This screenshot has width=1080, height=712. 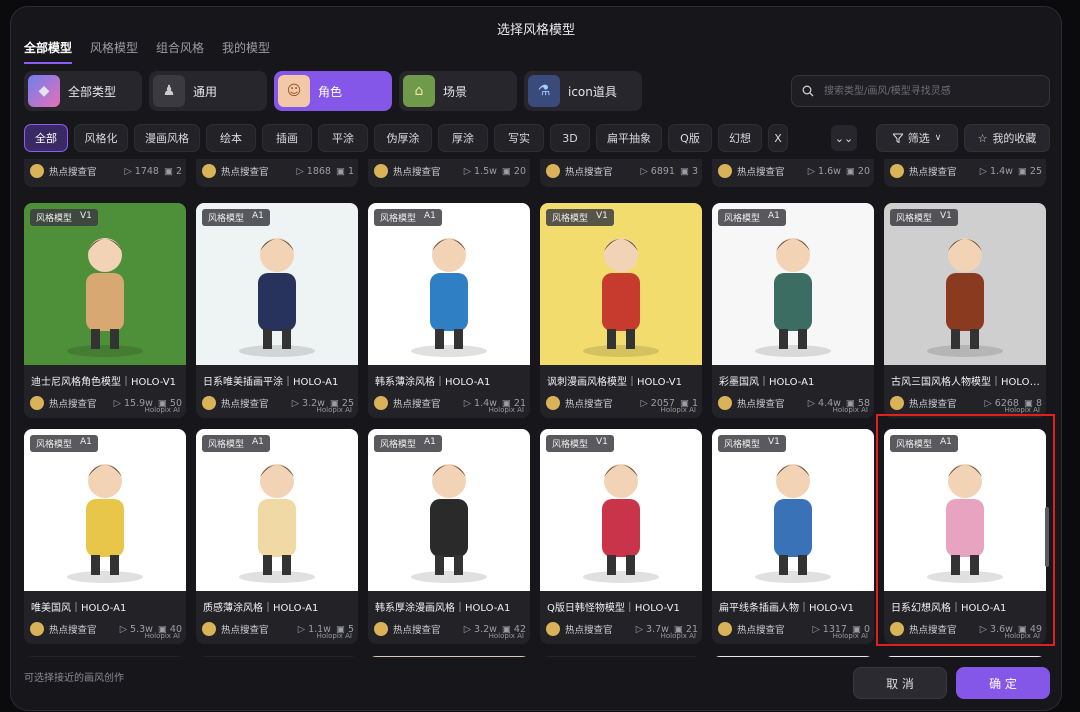 What do you see at coordinates (621, 173) in the screenshot?
I see `card-partial: 热点搜查官 ▷ 6891 ▣ 3` at bounding box center [621, 173].